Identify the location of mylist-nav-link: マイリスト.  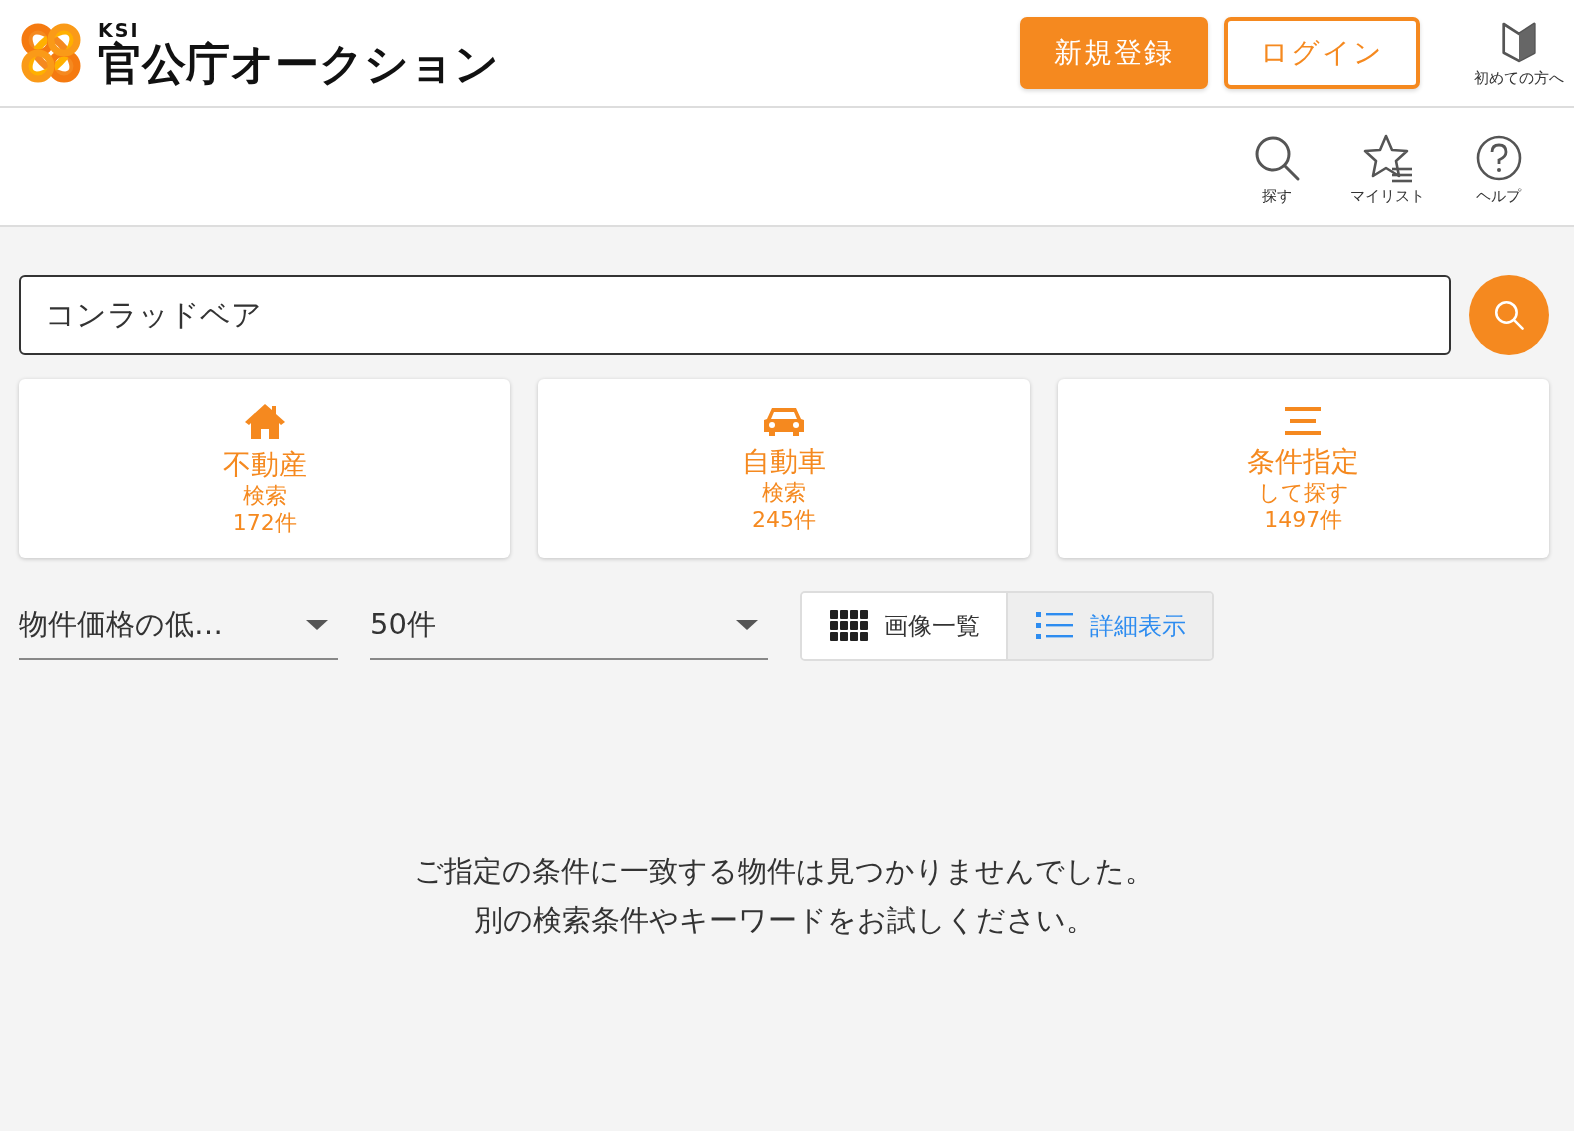
(1387, 166).